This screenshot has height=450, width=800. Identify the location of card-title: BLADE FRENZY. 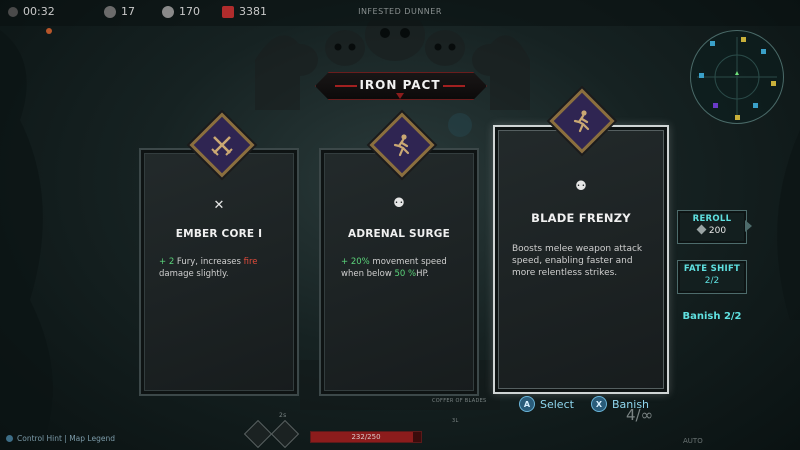
(581, 218).